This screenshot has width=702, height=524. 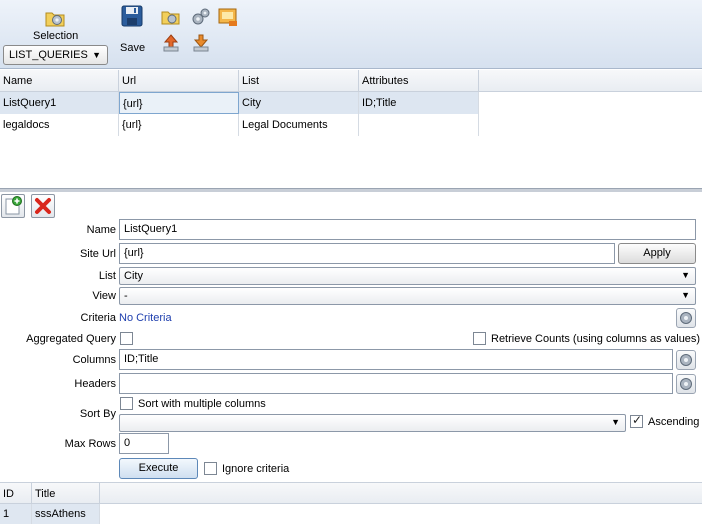 What do you see at coordinates (367, 253) in the screenshot?
I see `site-url-field: {url}` at bounding box center [367, 253].